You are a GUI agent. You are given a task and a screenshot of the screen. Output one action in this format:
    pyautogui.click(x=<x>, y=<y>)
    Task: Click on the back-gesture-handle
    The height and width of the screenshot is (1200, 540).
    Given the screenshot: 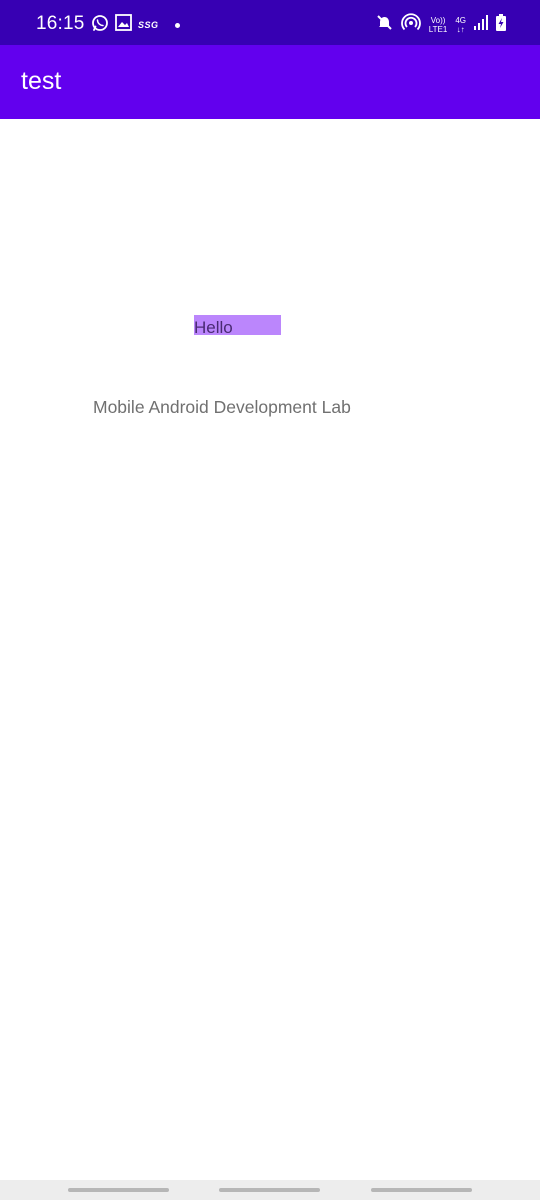 What is the action you would take?
    pyautogui.click(x=421, y=1190)
    